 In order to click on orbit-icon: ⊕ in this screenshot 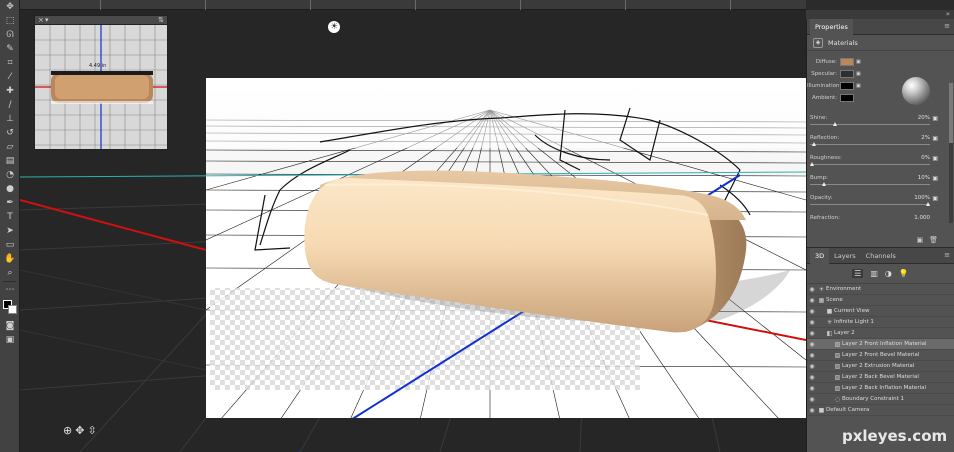, I will do `click(67, 430)`.